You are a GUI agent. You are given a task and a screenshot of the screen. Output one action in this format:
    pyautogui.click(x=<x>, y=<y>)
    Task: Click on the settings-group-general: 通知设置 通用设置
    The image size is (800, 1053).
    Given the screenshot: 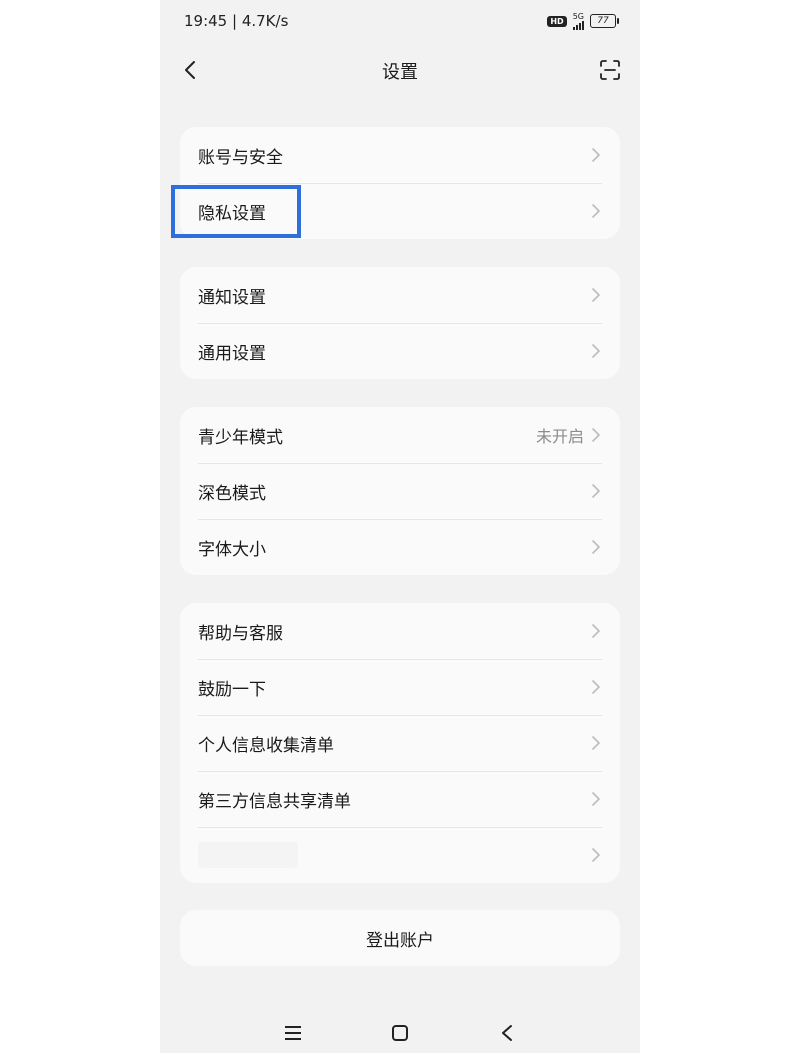 What is the action you would take?
    pyautogui.click(x=400, y=323)
    